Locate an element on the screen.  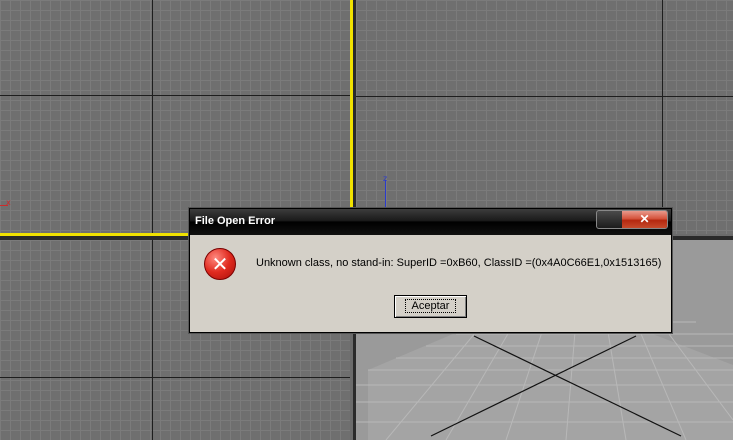
close-button: ✕ is located at coordinates (644, 219).